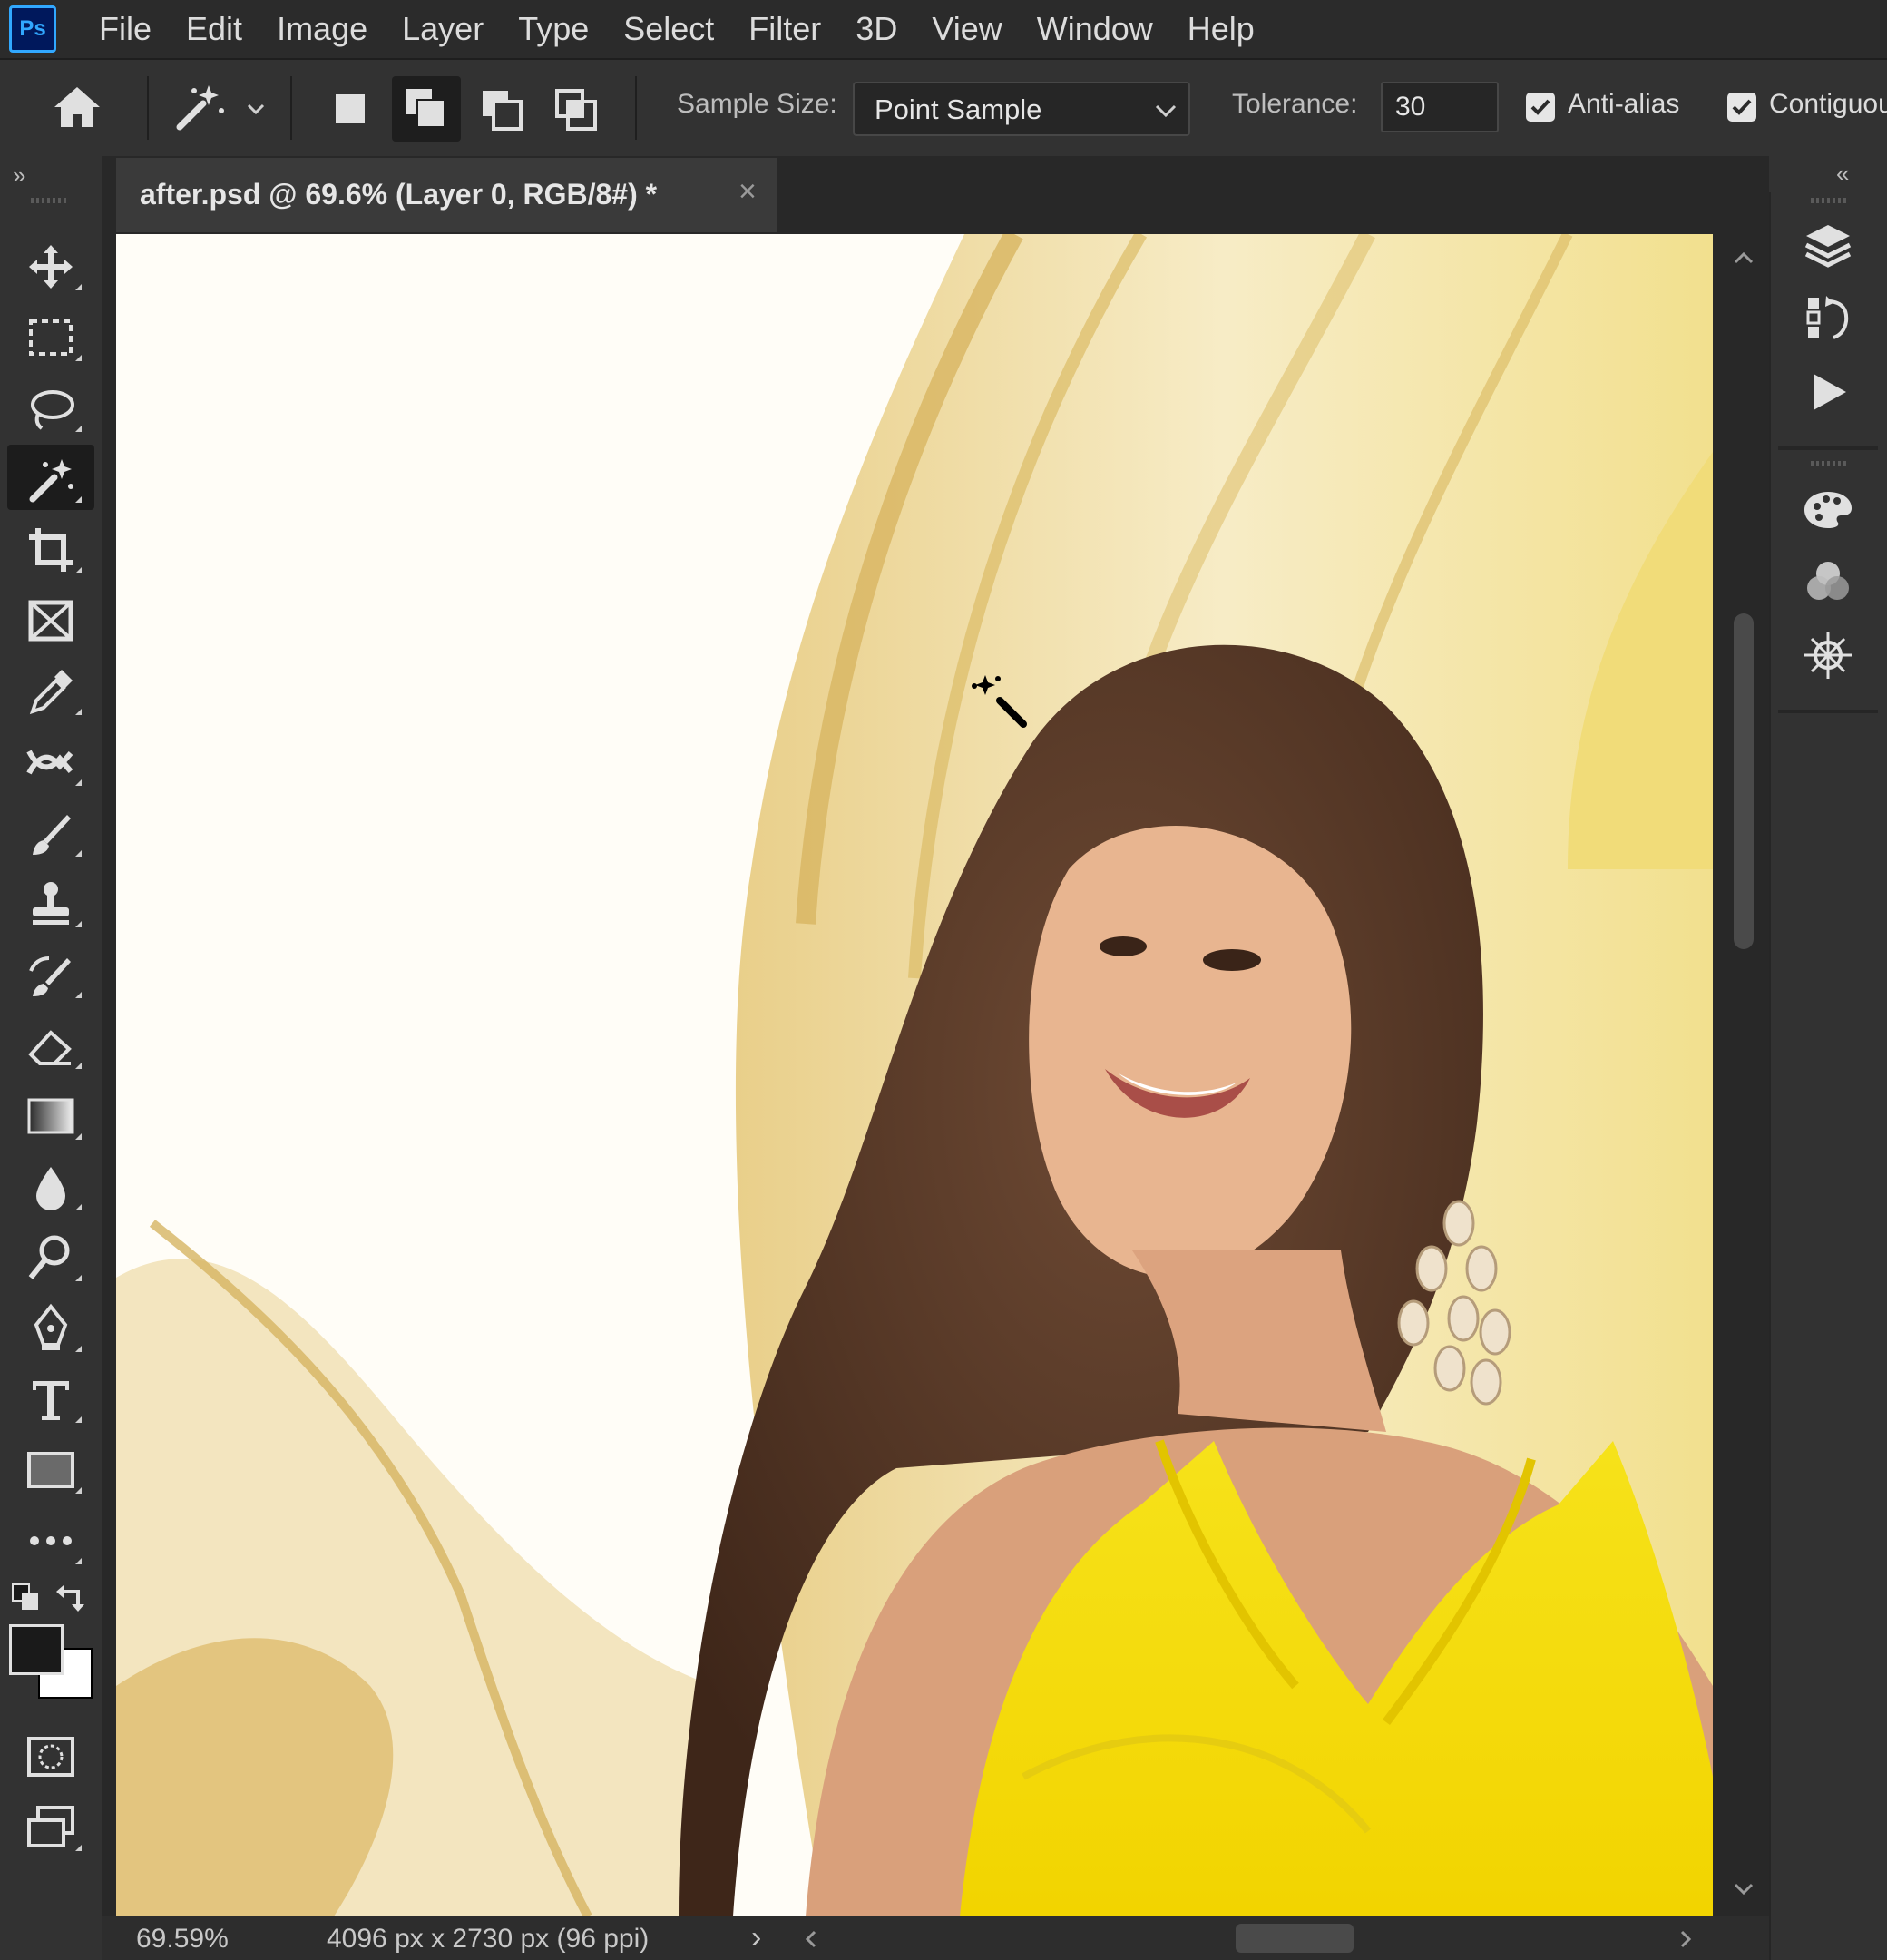  What do you see at coordinates (1744, 1074) in the screenshot?
I see `vertical-scrollbar` at bounding box center [1744, 1074].